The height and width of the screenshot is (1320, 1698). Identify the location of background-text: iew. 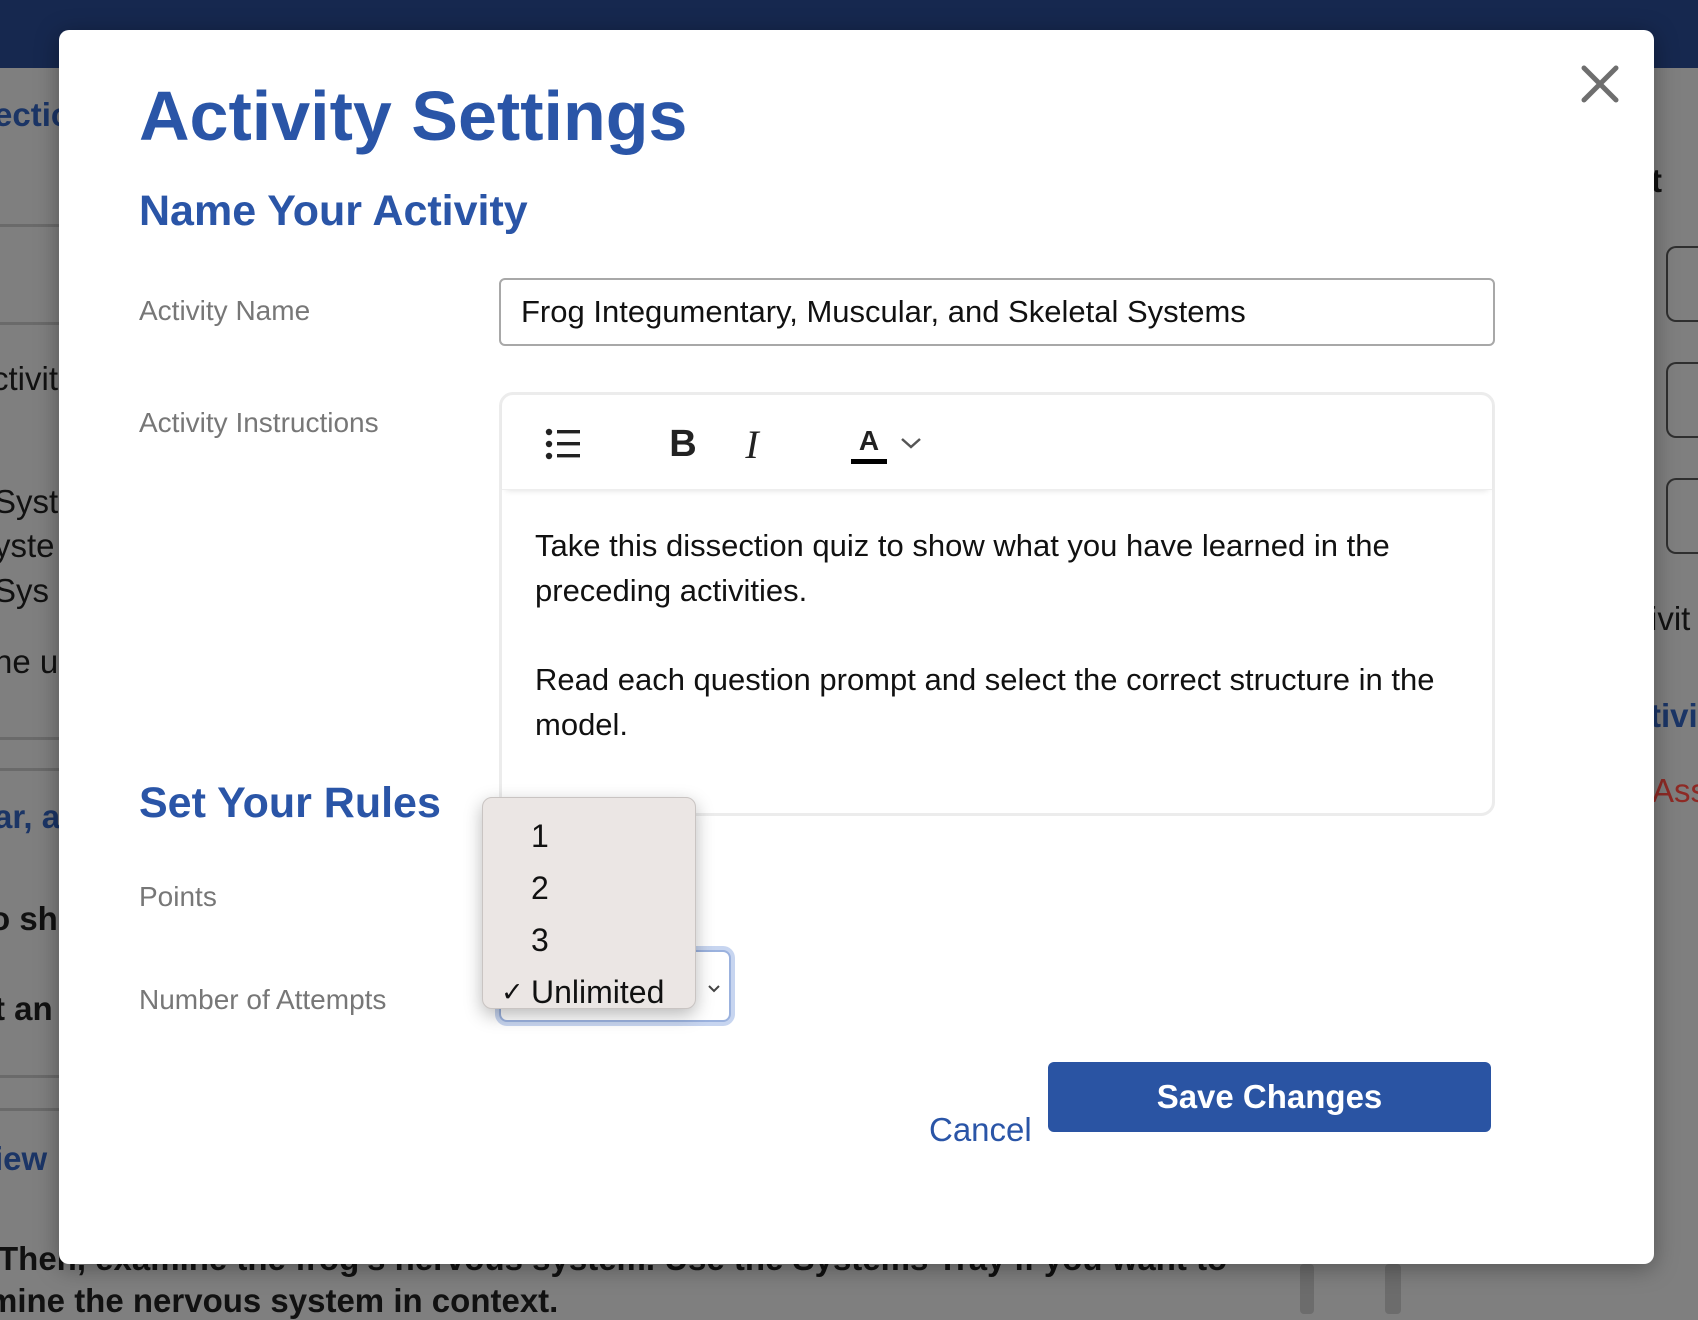
(24, 1158).